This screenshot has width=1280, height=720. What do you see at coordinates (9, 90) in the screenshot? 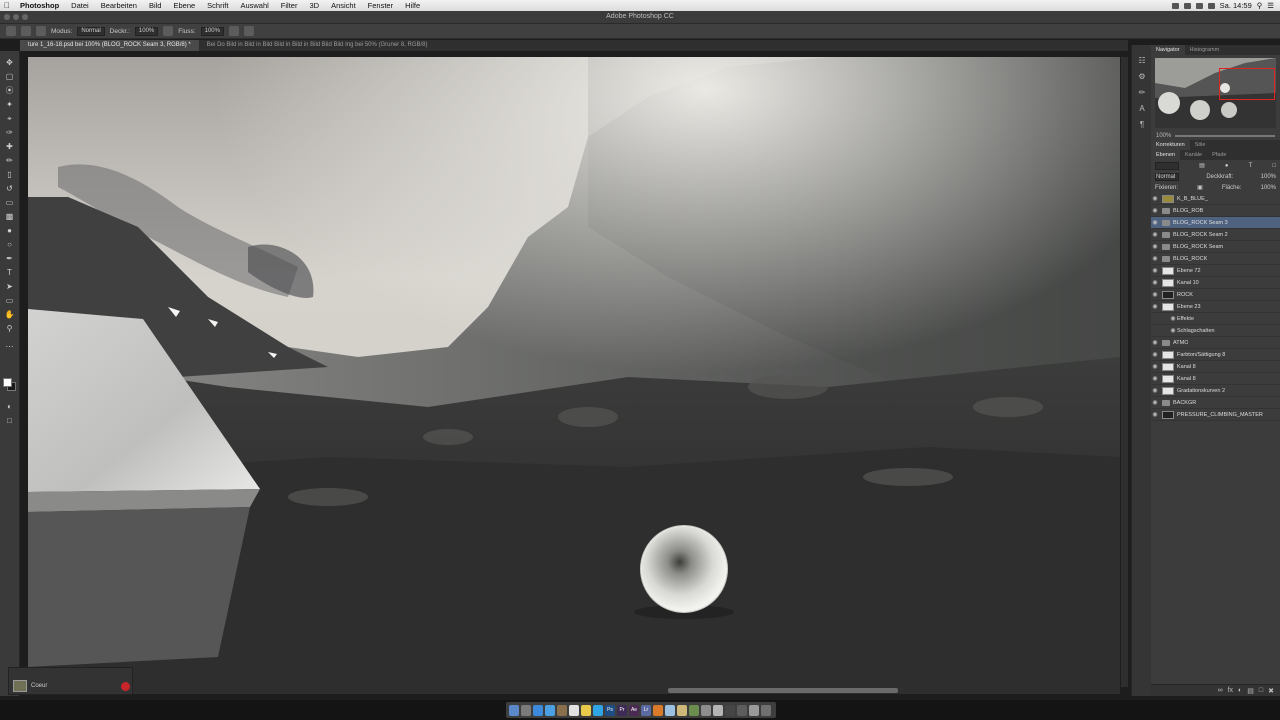
I see `lasso-tool-icon: ⦿` at bounding box center [9, 90].